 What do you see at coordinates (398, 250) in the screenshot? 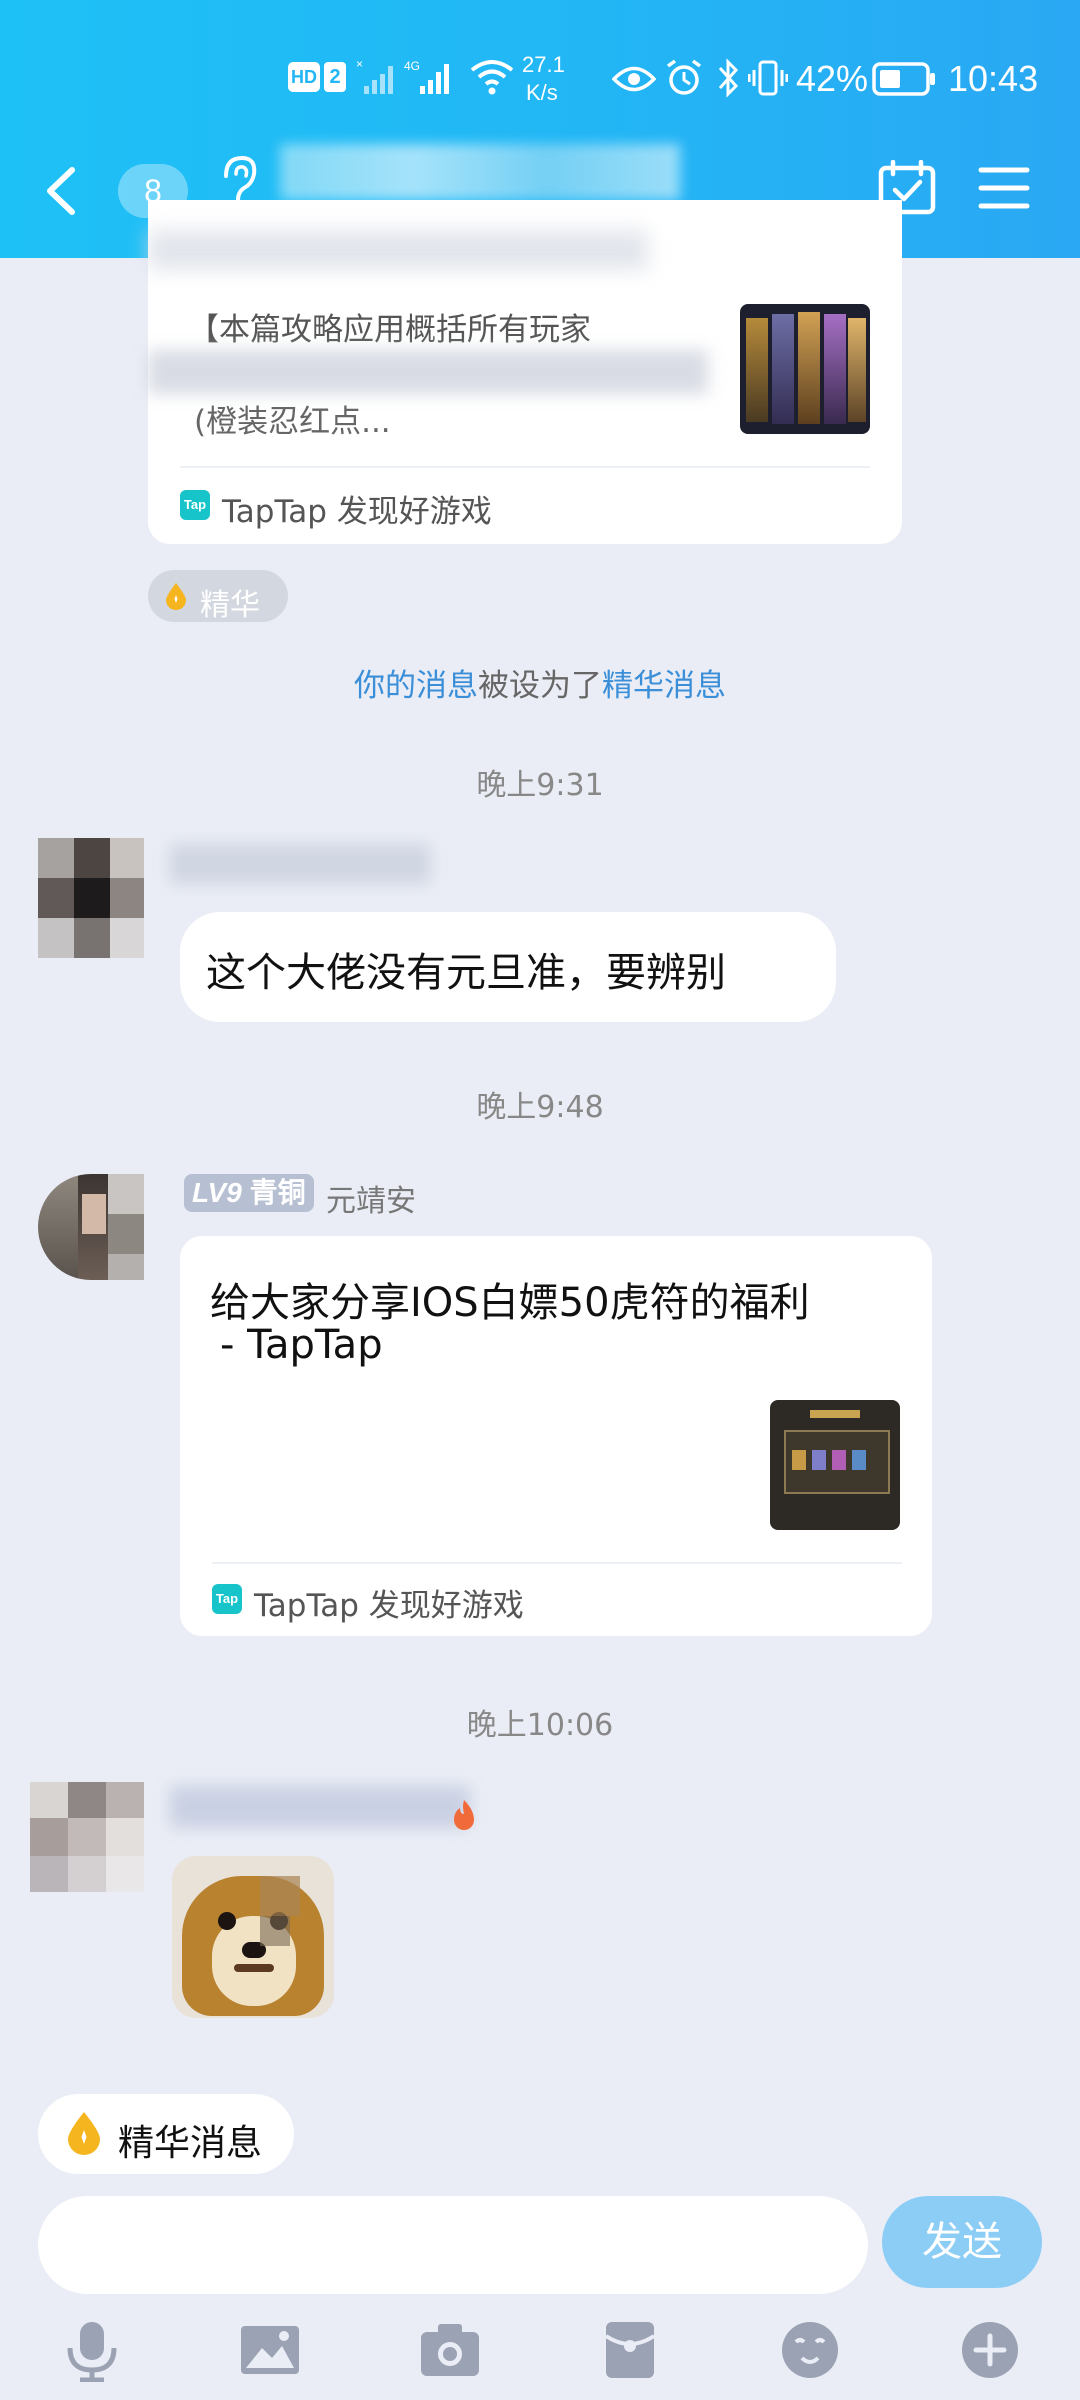
I see `redacted-title-blur` at bounding box center [398, 250].